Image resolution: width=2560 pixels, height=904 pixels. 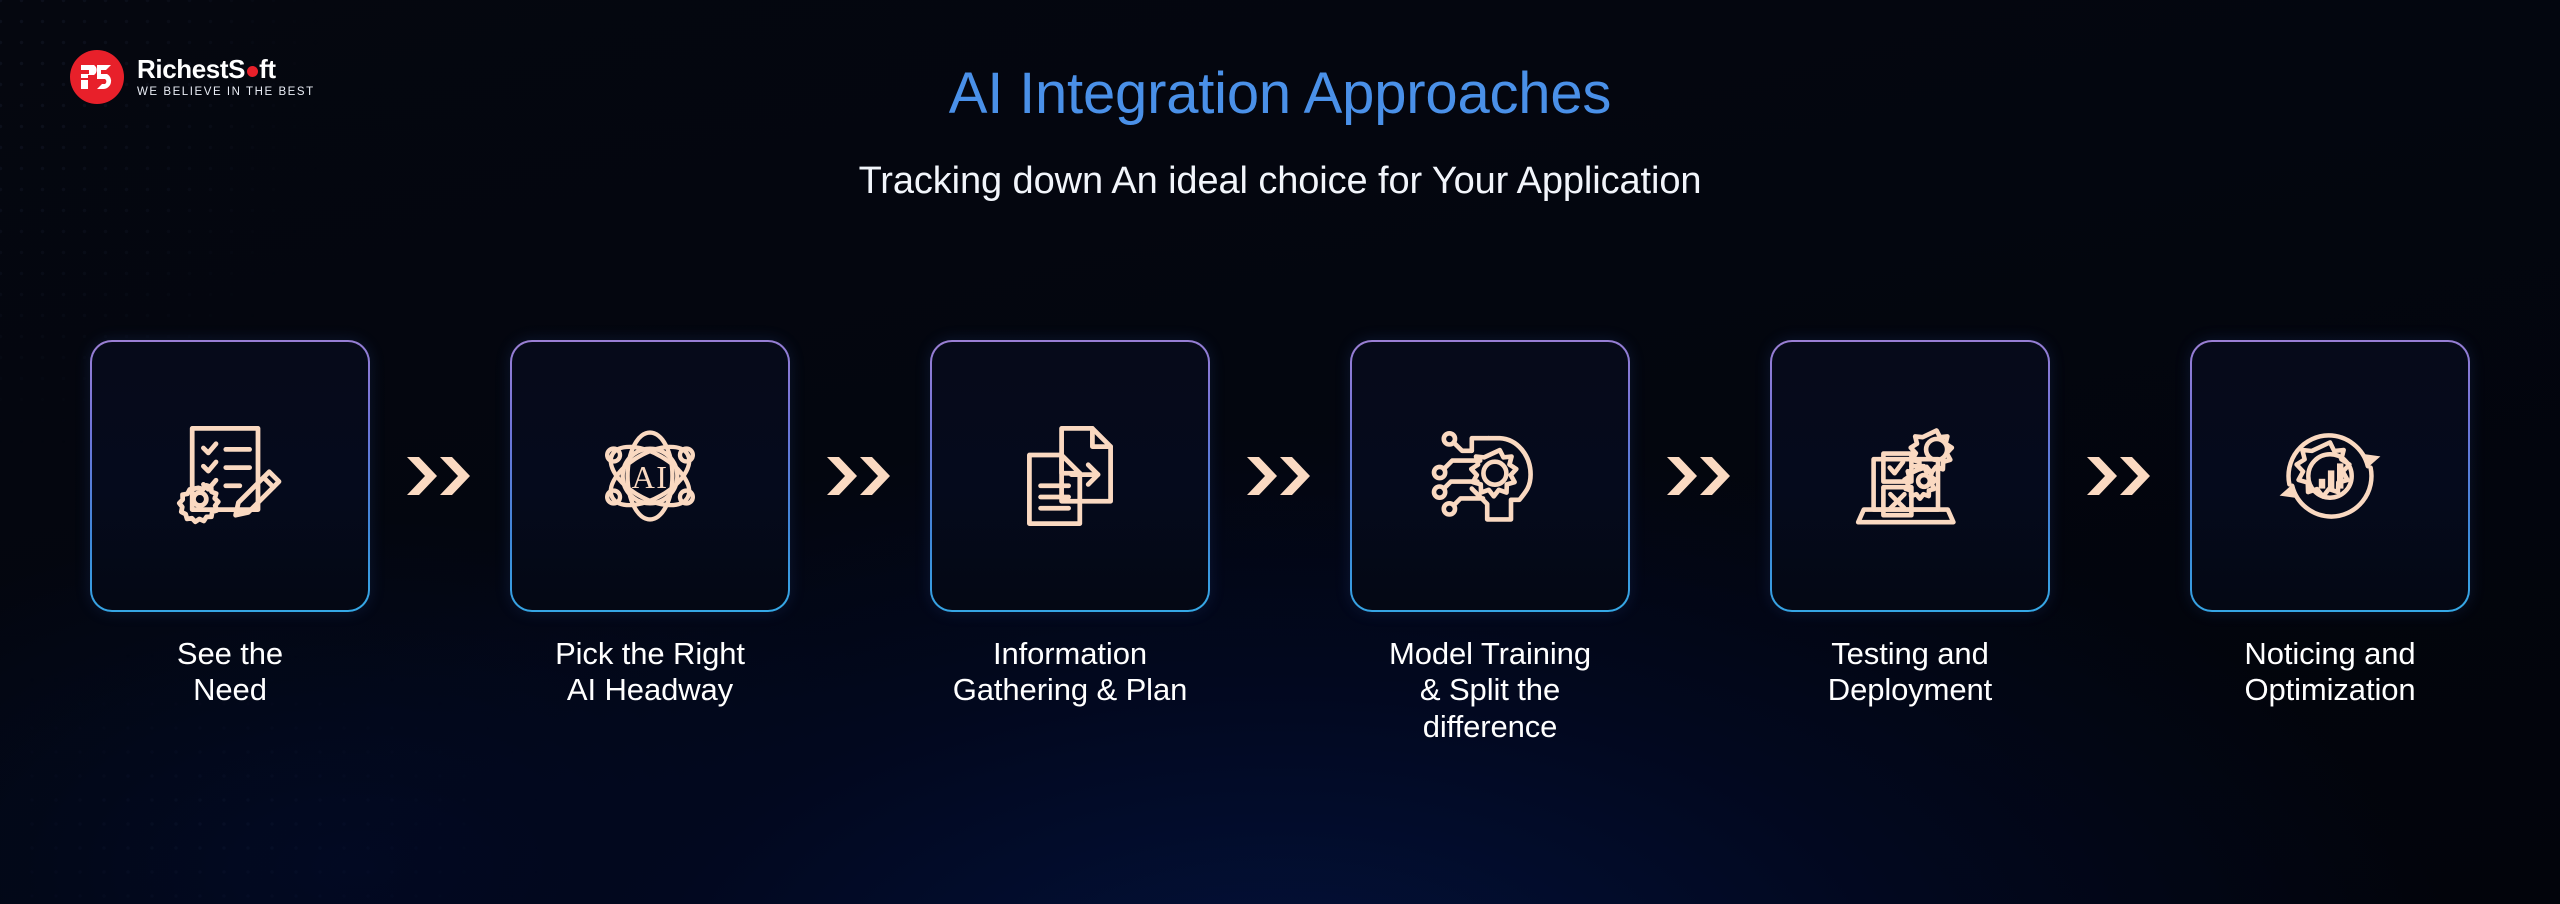 I want to click on step-card: AI, so click(x=650, y=476).